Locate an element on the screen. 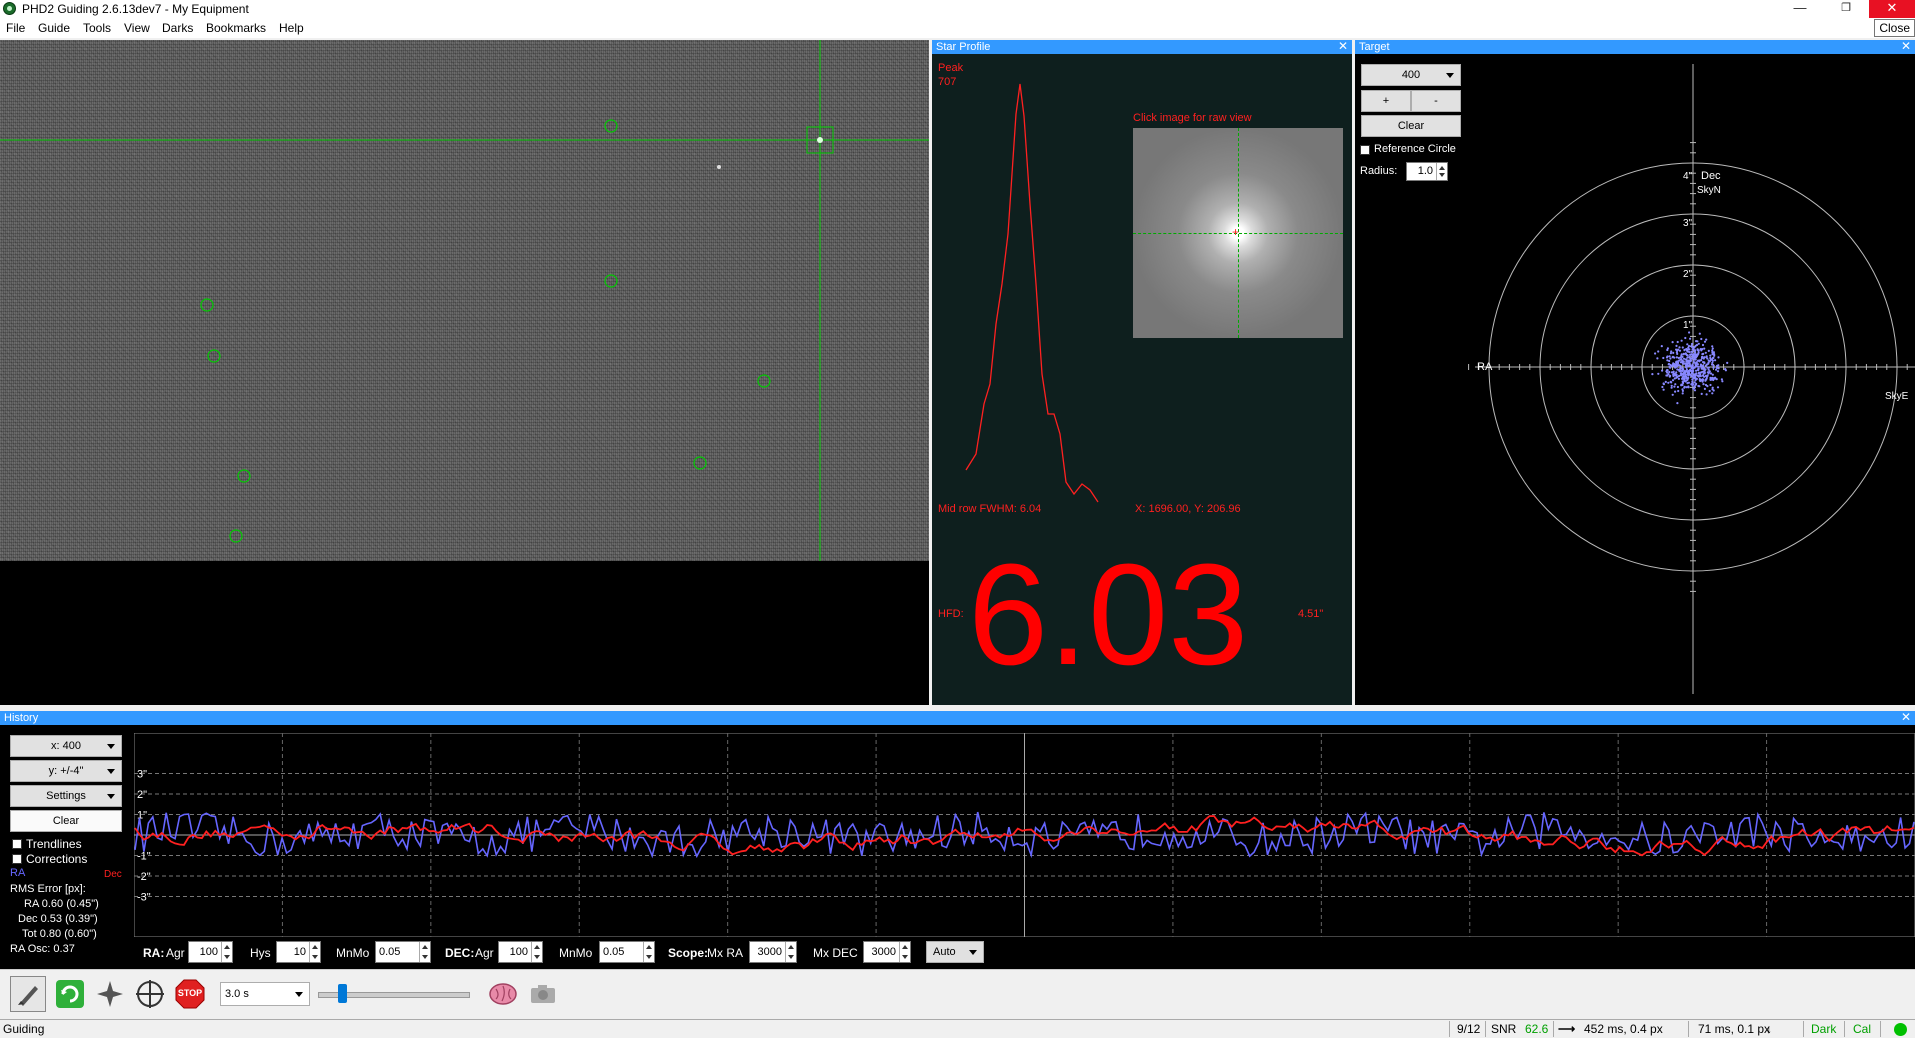 This screenshot has width=1915, height=1038. dark-indicator: Dark is located at coordinates (1824, 1029).